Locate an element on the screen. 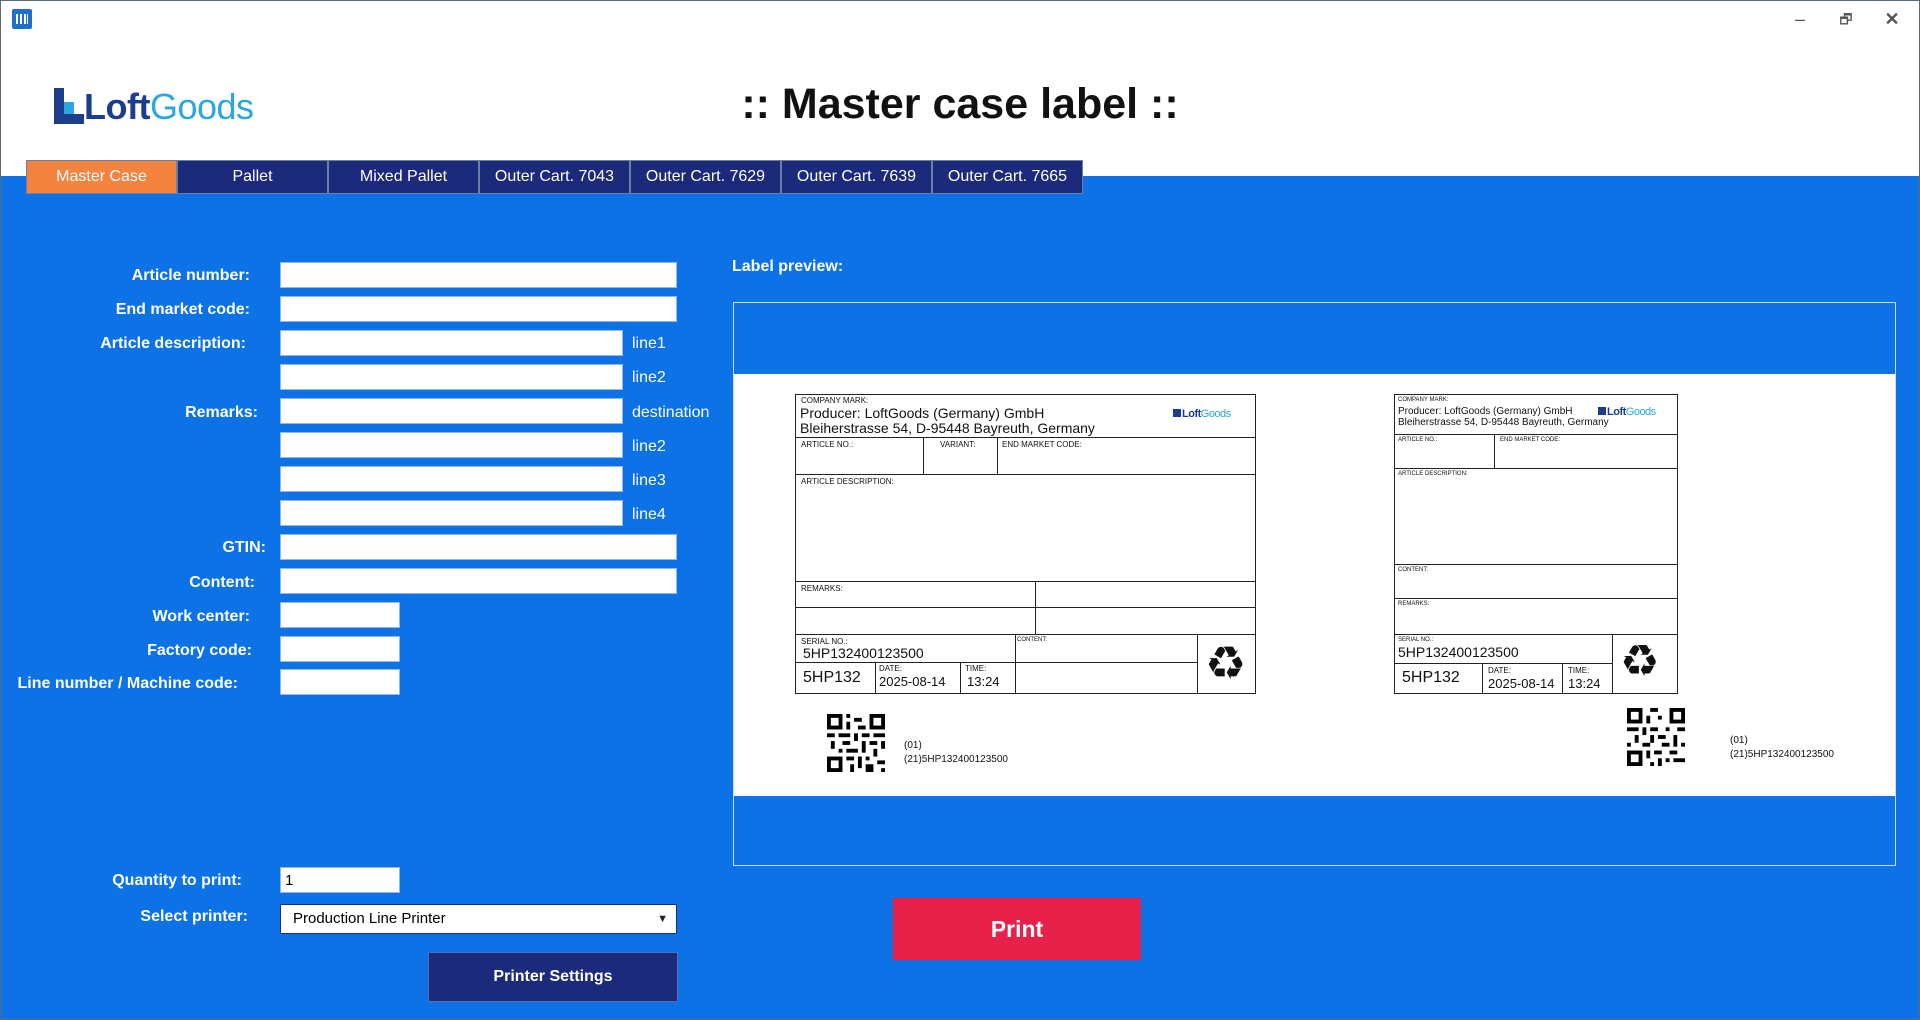  small-remarks-label: REMARKS: is located at coordinates (1414, 604).